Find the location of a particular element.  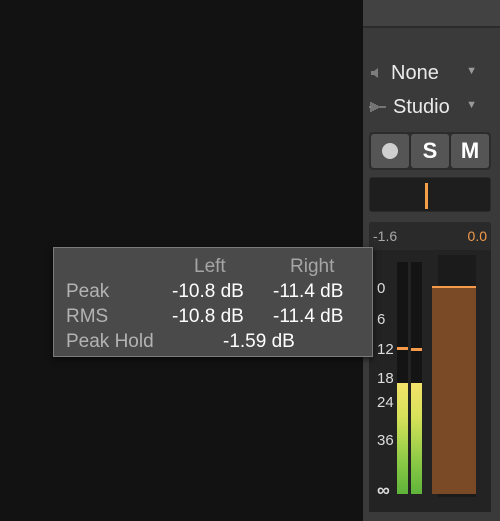

meter-fill-left is located at coordinates (402, 438).